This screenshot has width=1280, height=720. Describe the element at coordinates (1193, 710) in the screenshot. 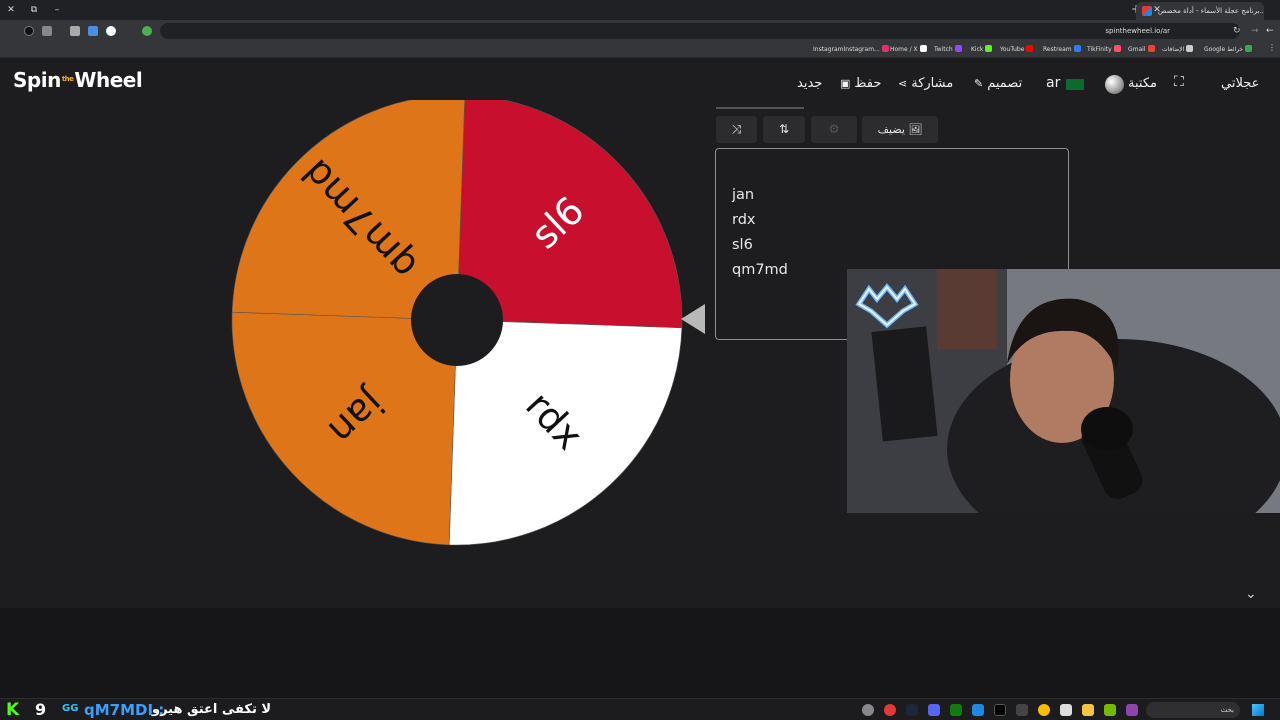

I see `taskbar-search: بحث` at that location.